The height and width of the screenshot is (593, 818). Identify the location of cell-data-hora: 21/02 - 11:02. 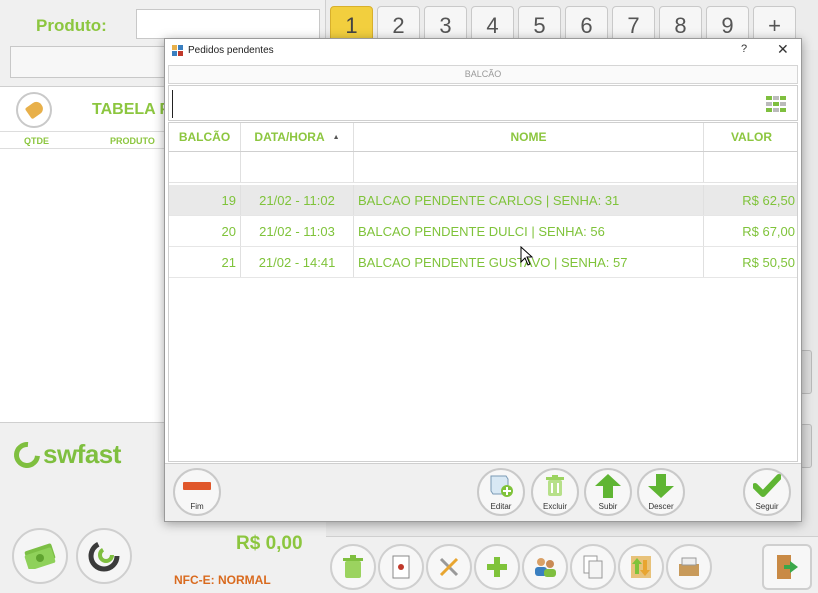
(297, 200).